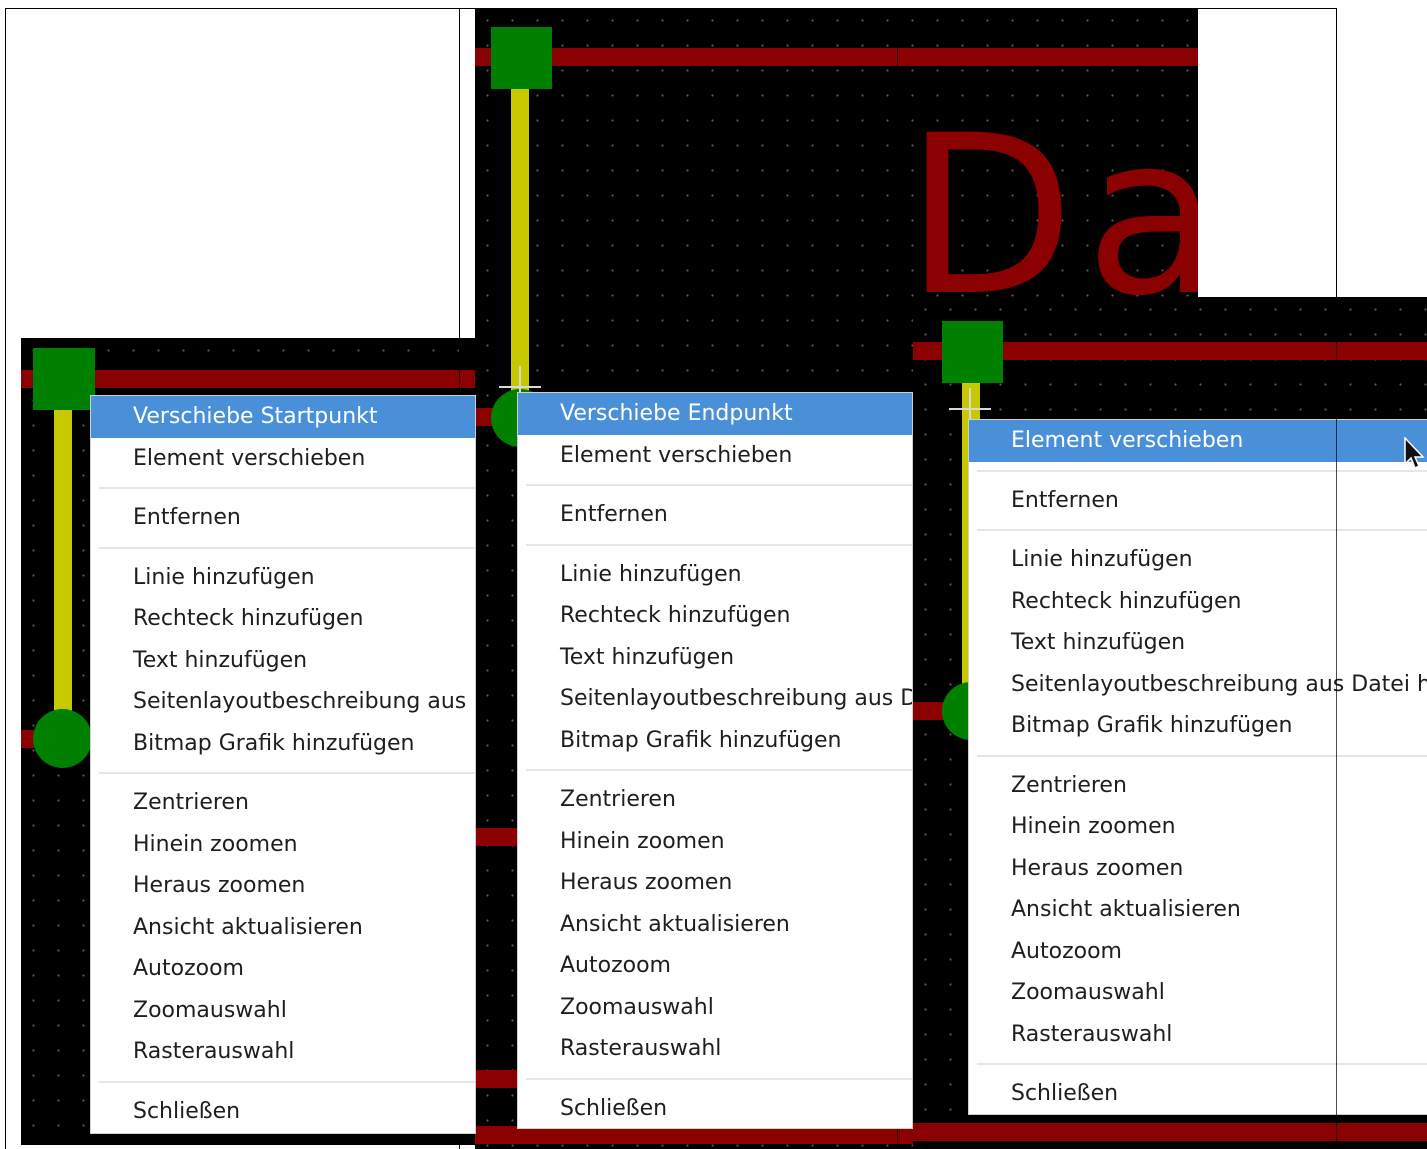 This screenshot has width=1427, height=1149. I want to click on panel-divider-line, so click(1336, 723).